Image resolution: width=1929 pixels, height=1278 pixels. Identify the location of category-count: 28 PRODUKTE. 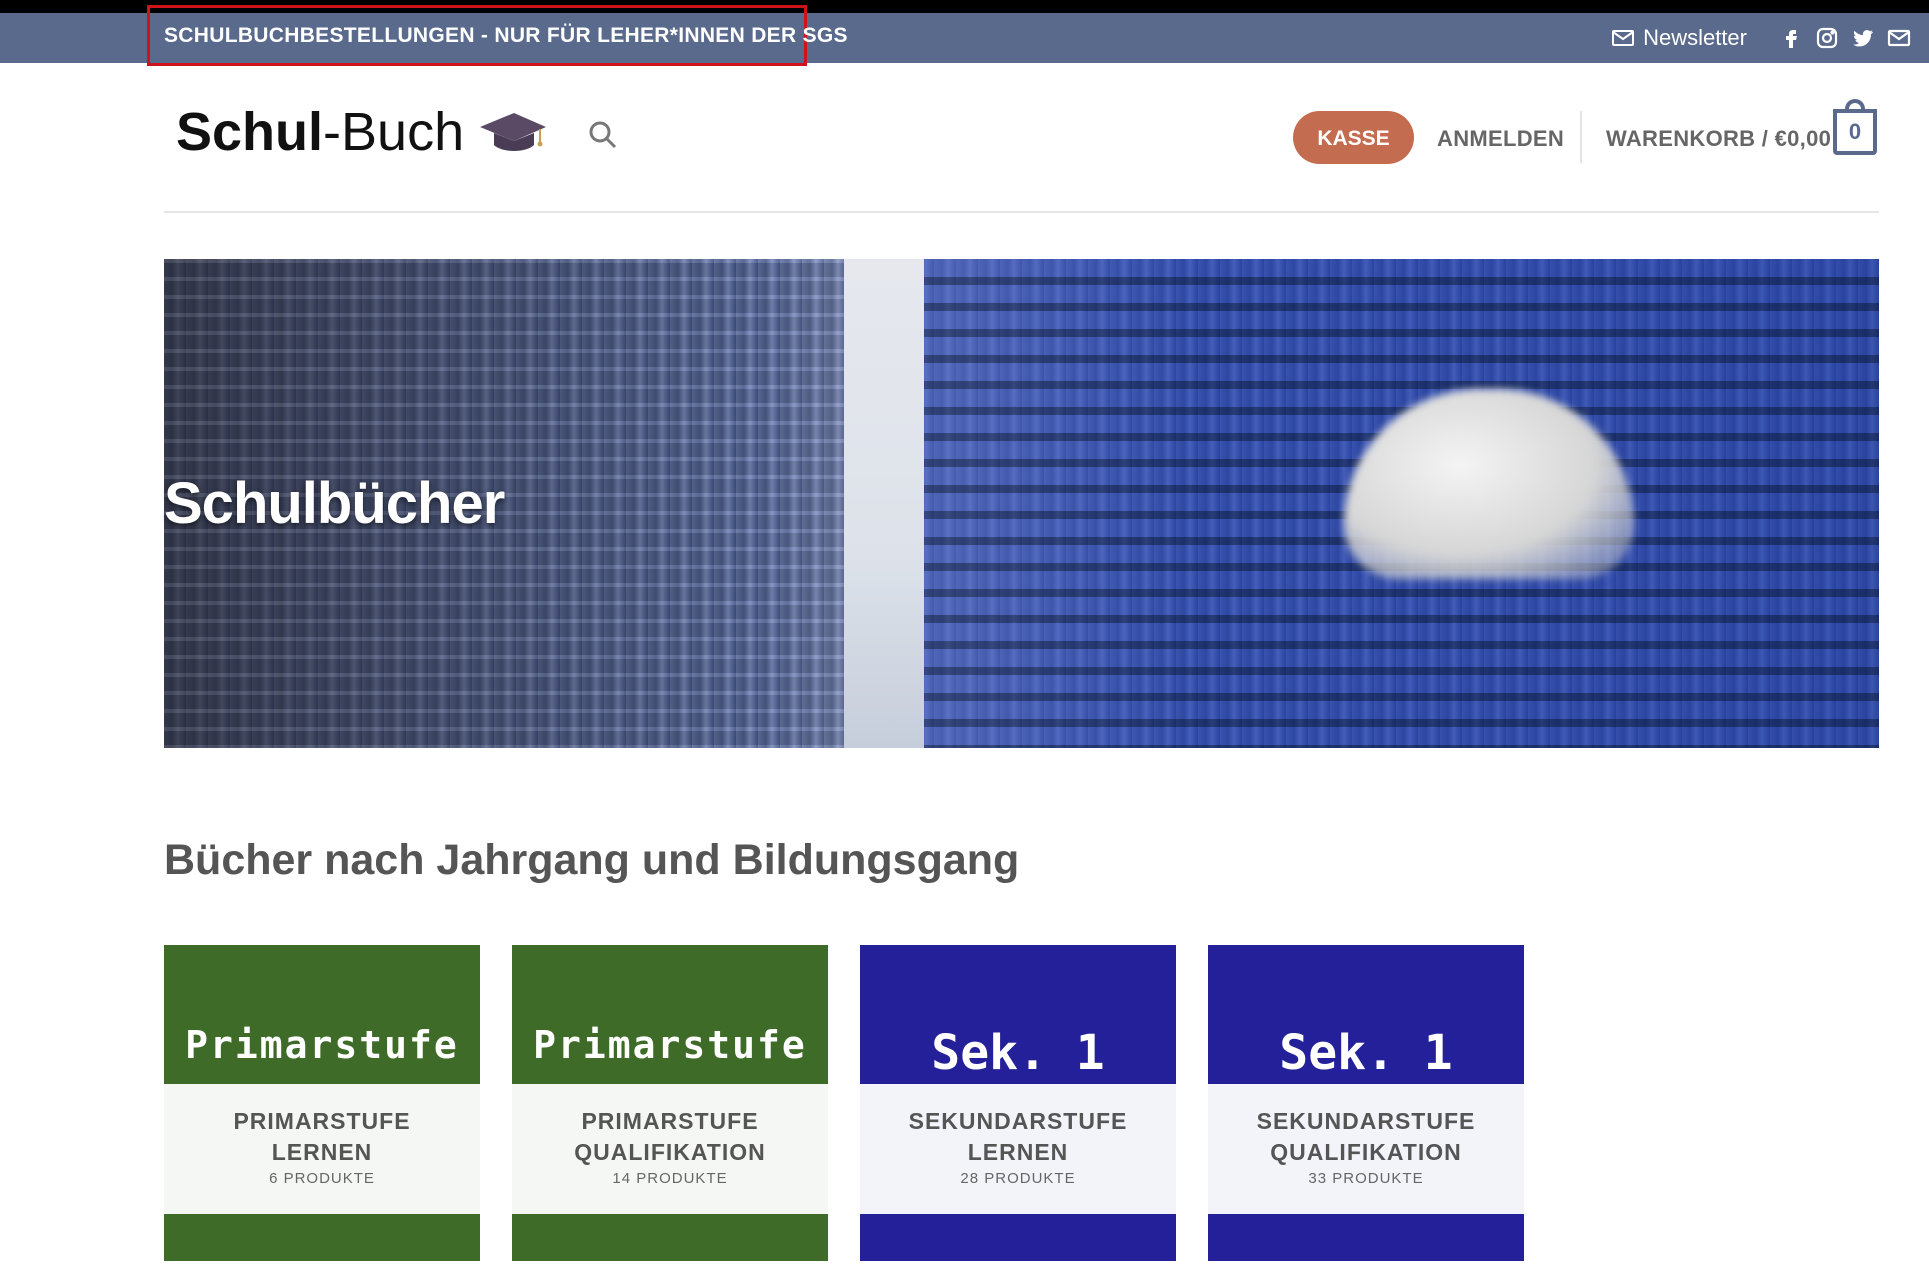
(1018, 1178).